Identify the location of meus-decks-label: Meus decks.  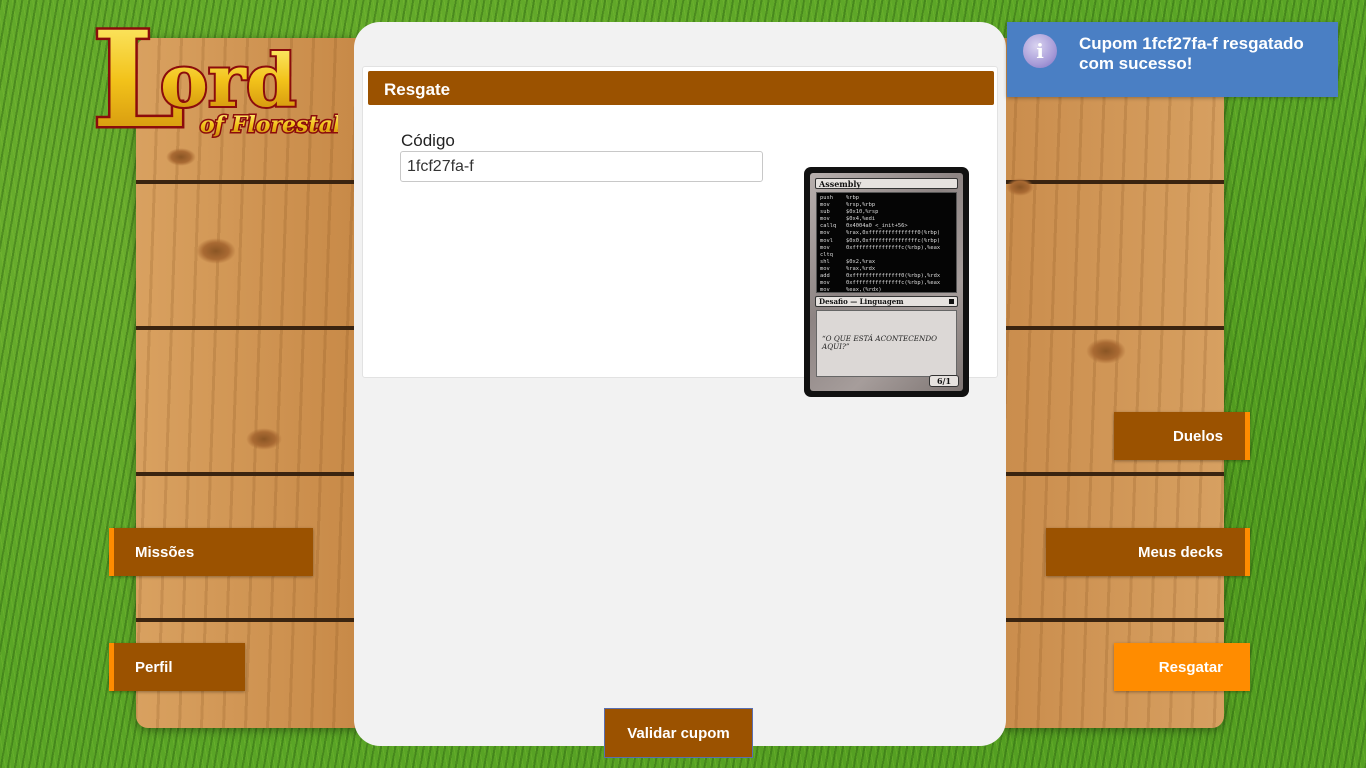
(1180, 552).